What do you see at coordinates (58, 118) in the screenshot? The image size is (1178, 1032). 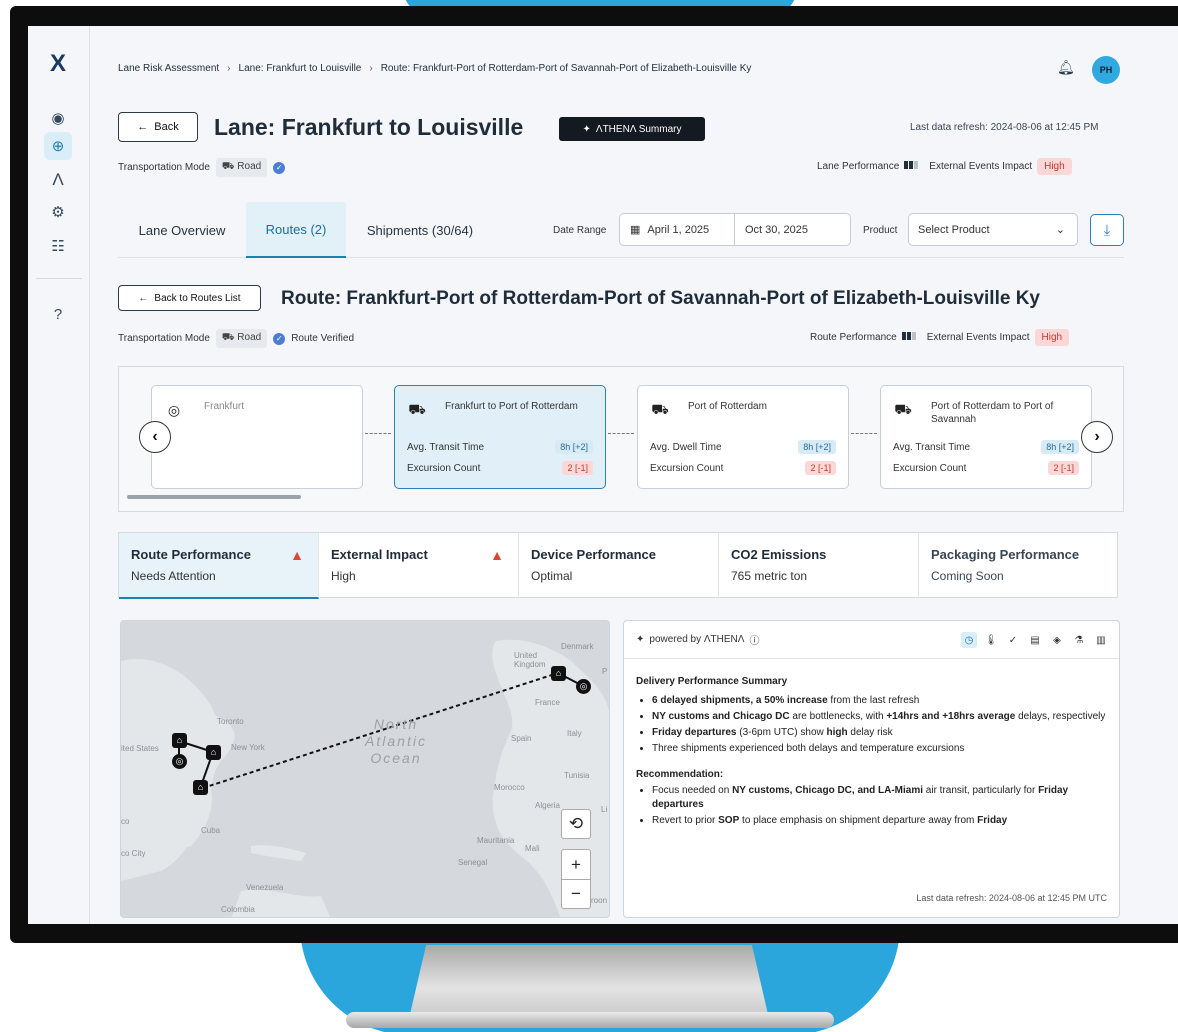 I see `eye-icon: ◉` at bounding box center [58, 118].